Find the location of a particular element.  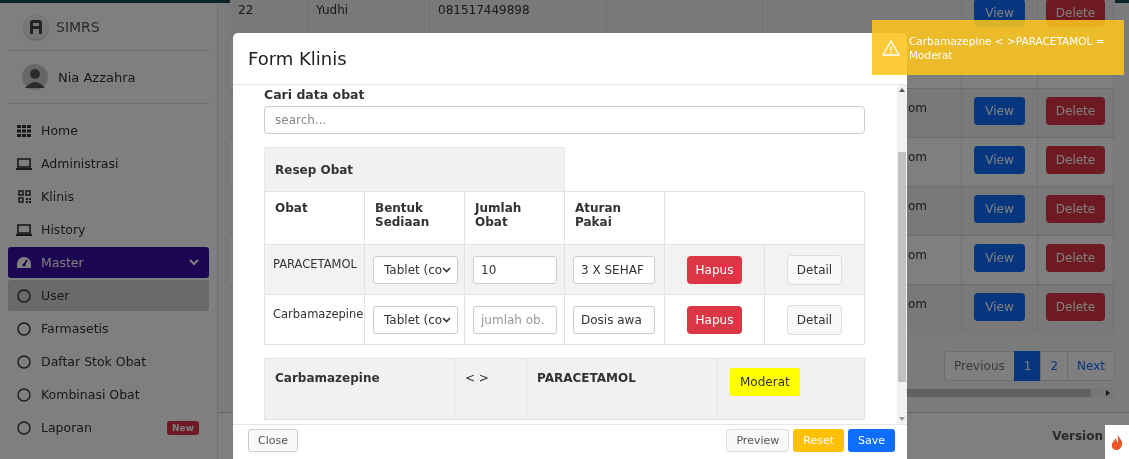

sidebar-item: Kombinasi Obat is located at coordinates (108, 394).